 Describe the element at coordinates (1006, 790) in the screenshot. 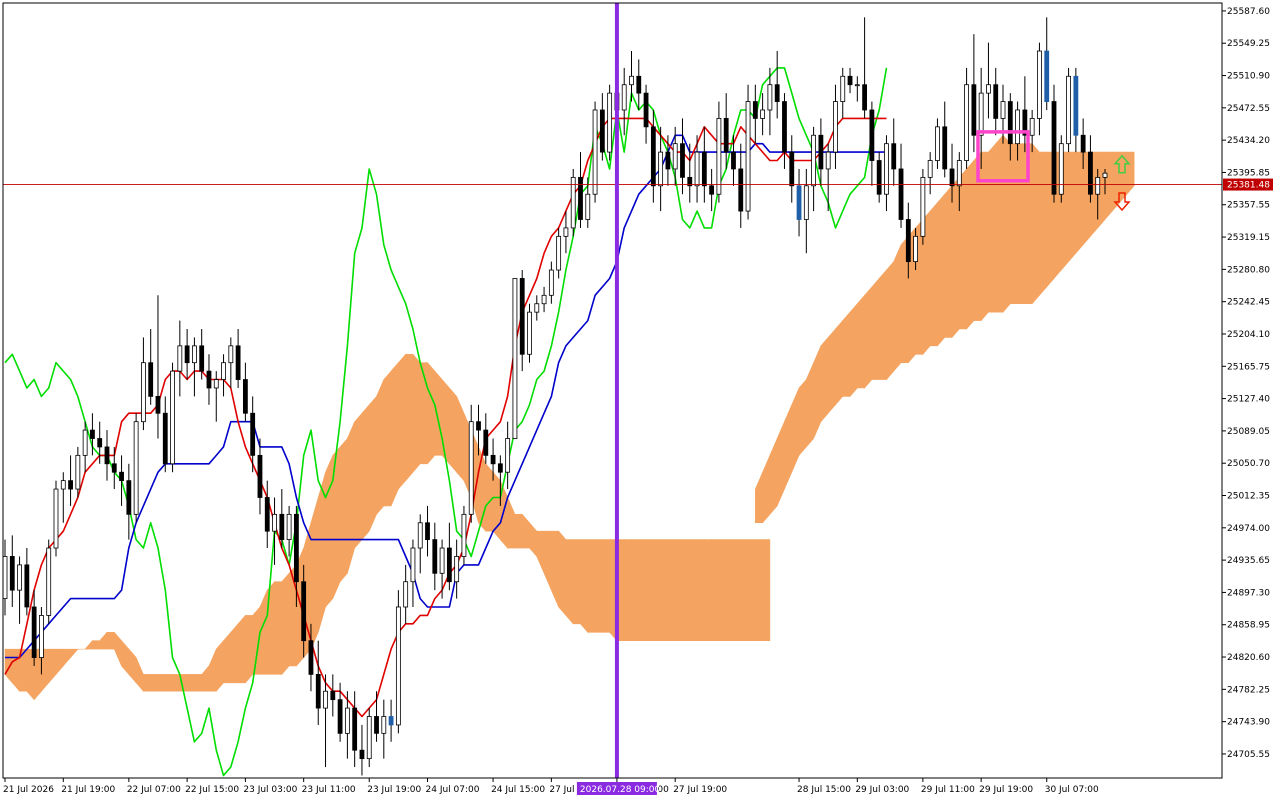

I see `x-tick-label: 29 Jul 19:00` at that location.